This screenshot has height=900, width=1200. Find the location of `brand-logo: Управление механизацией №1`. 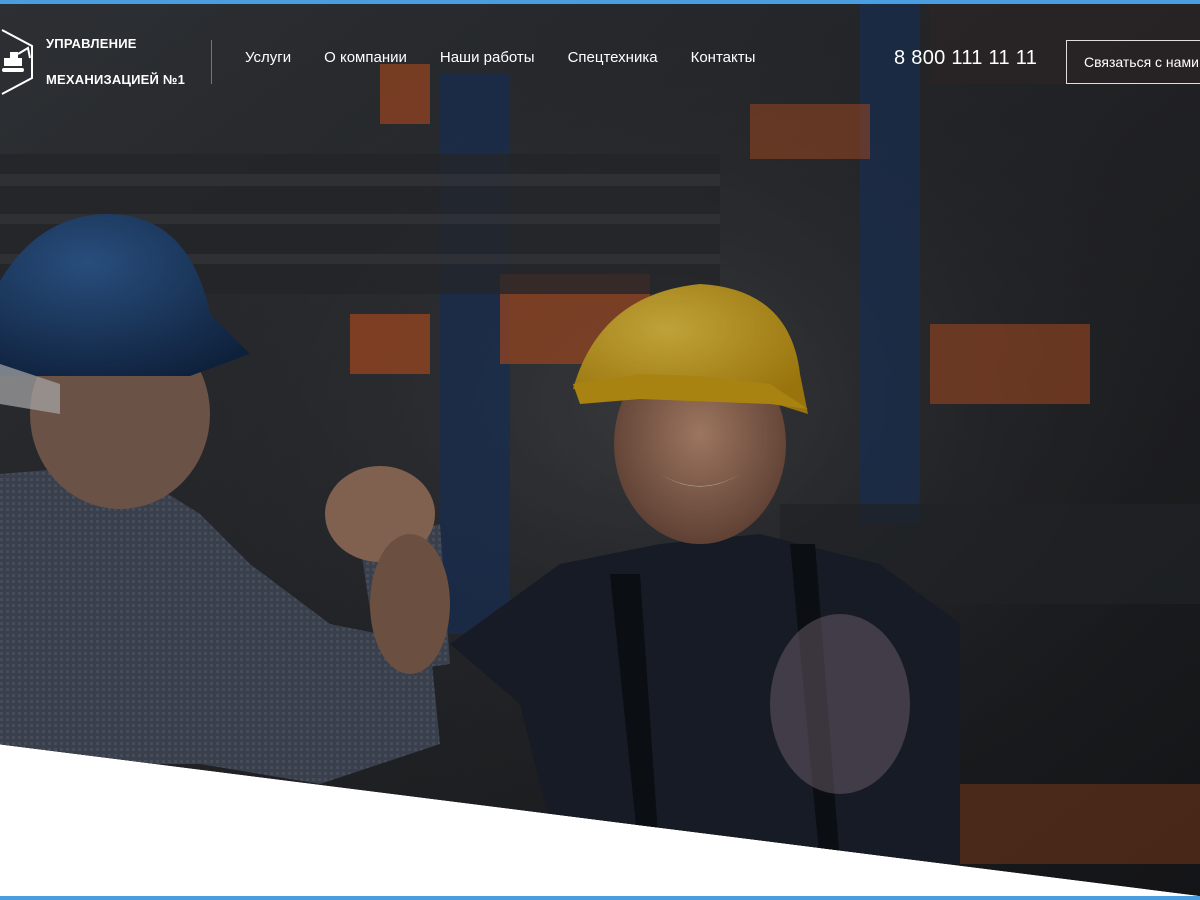

brand-logo: Управление механизацией №1 is located at coordinates (92, 62).